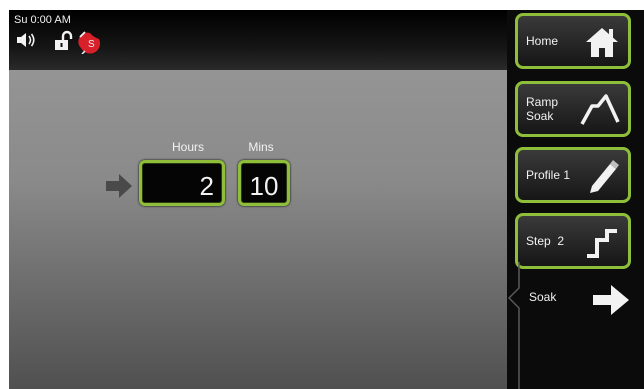 Image resolution: width=644 pixels, height=389 pixels. What do you see at coordinates (543, 297) in the screenshot?
I see `soak-label: Soak` at bounding box center [543, 297].